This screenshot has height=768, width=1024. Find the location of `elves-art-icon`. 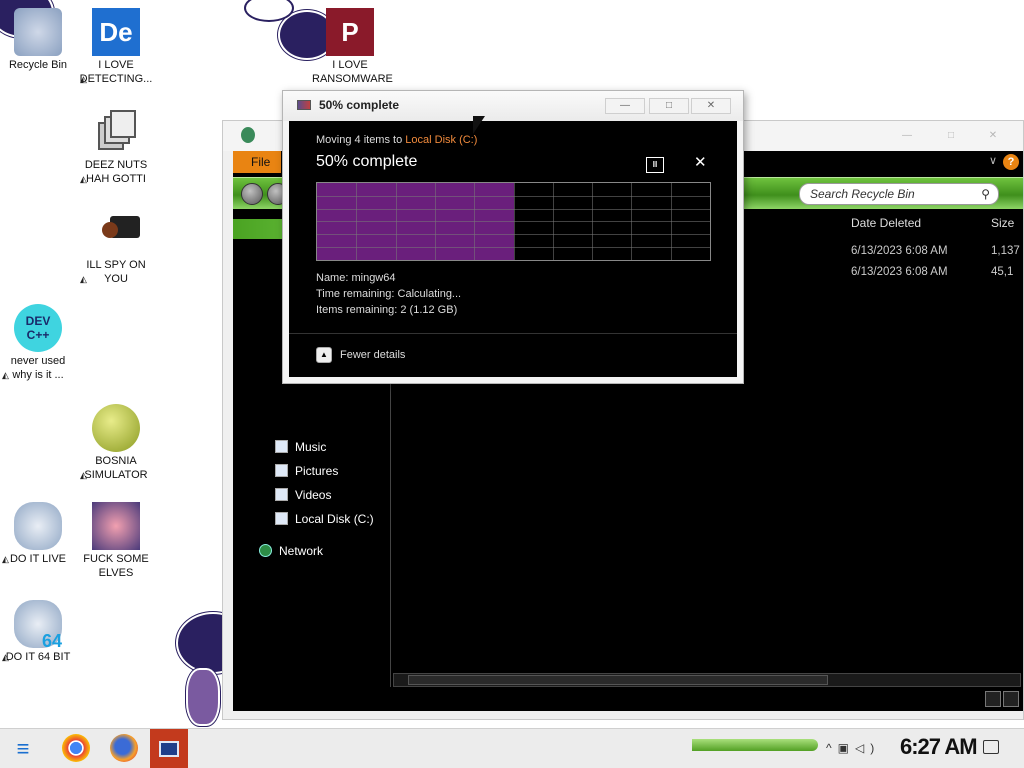

elves-art-icon is located at coordinates (116, 526).